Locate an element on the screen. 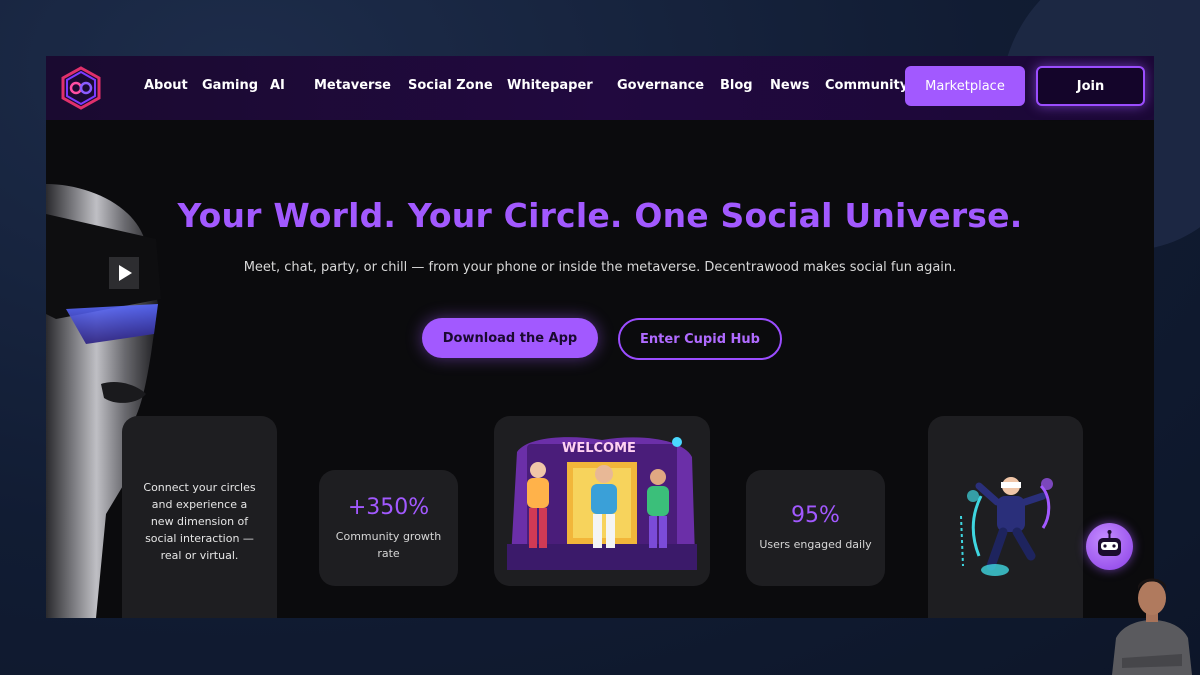 Image resolution: width=1200 pixels, height=675 pixels. nav-community: Community is located at coordinates (866, 85).